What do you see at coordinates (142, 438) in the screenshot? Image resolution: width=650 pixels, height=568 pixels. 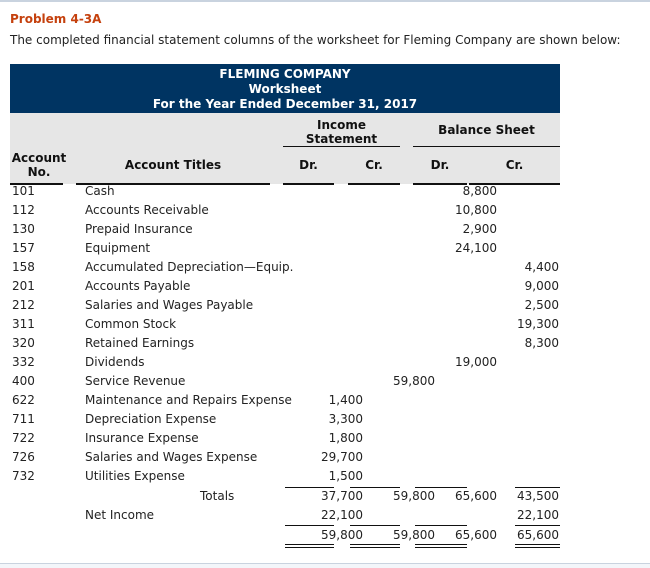 I see `cell-title: Insurance Expense` at bounding box center [142, 438].